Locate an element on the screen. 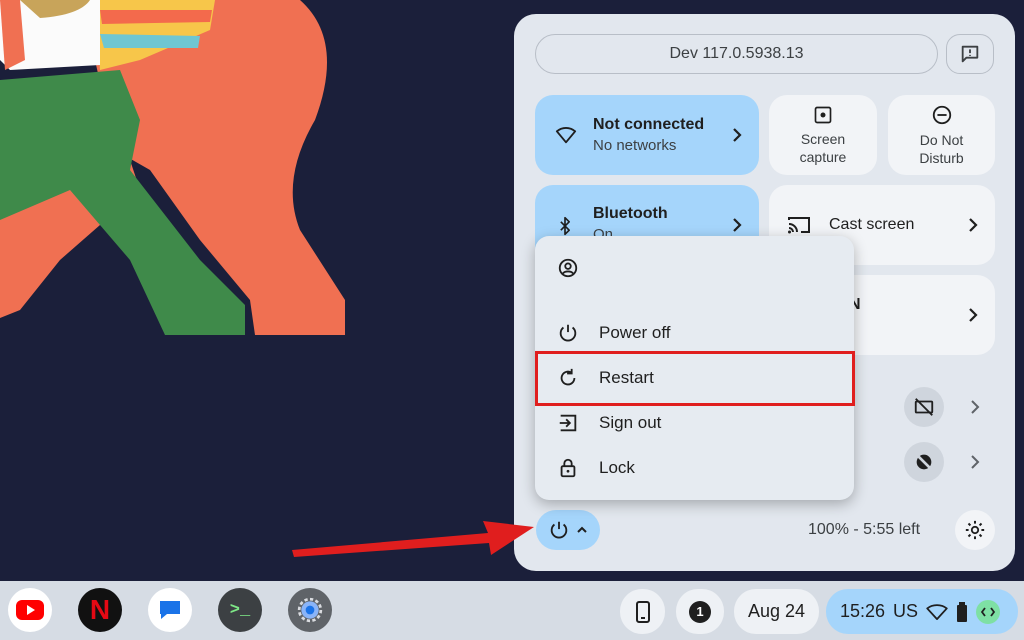  app-youtube is located at coordinates (30, 610).